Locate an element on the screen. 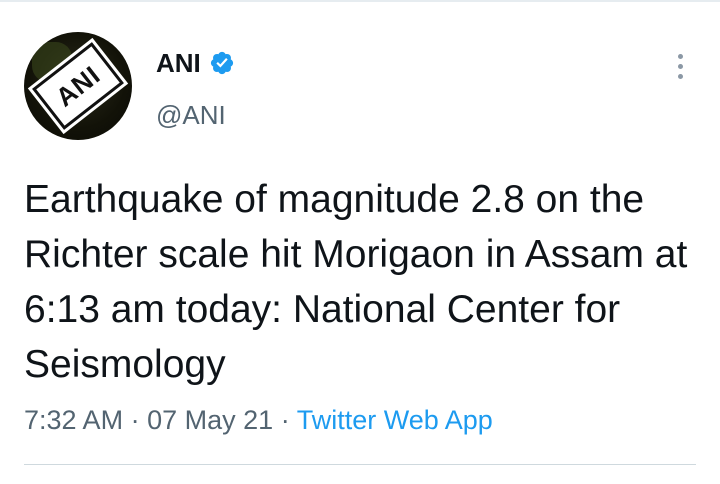 This screenshot has width=720, height=484. author-name-row: ANI is located at coordinates (195, 63).